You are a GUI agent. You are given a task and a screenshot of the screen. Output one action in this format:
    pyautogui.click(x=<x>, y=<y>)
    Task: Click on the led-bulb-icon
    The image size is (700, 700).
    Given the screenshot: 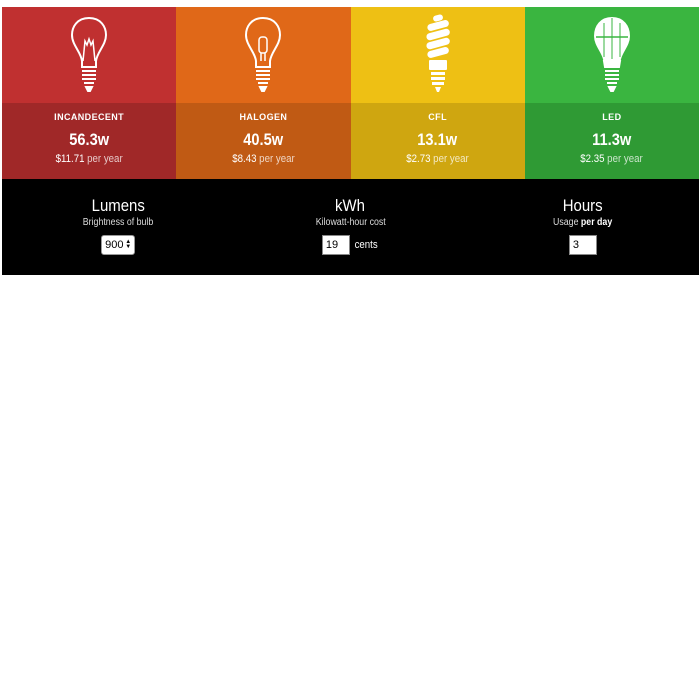 What is the action you would take?
    pyautogui.click(x=611, y=54)
    